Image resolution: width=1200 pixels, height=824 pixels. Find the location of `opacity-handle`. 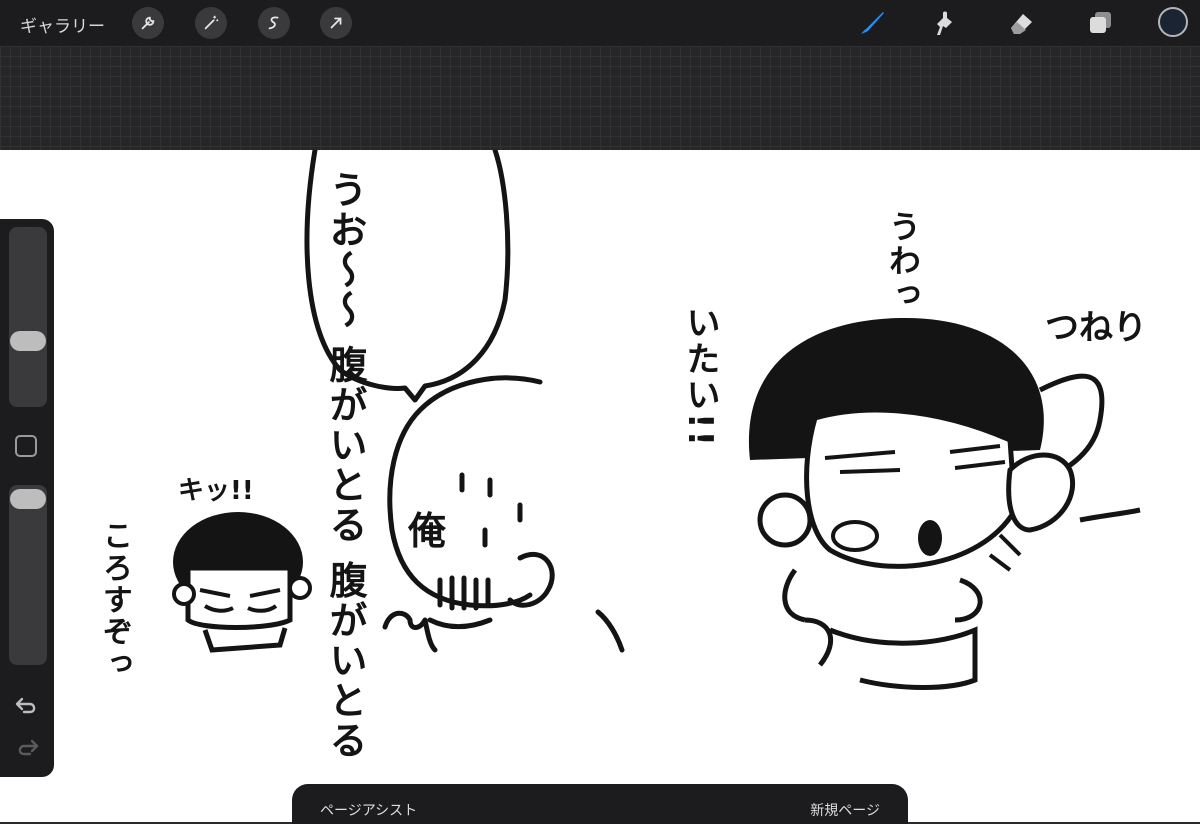

opacity-handle is located at coordinates (28, 499).